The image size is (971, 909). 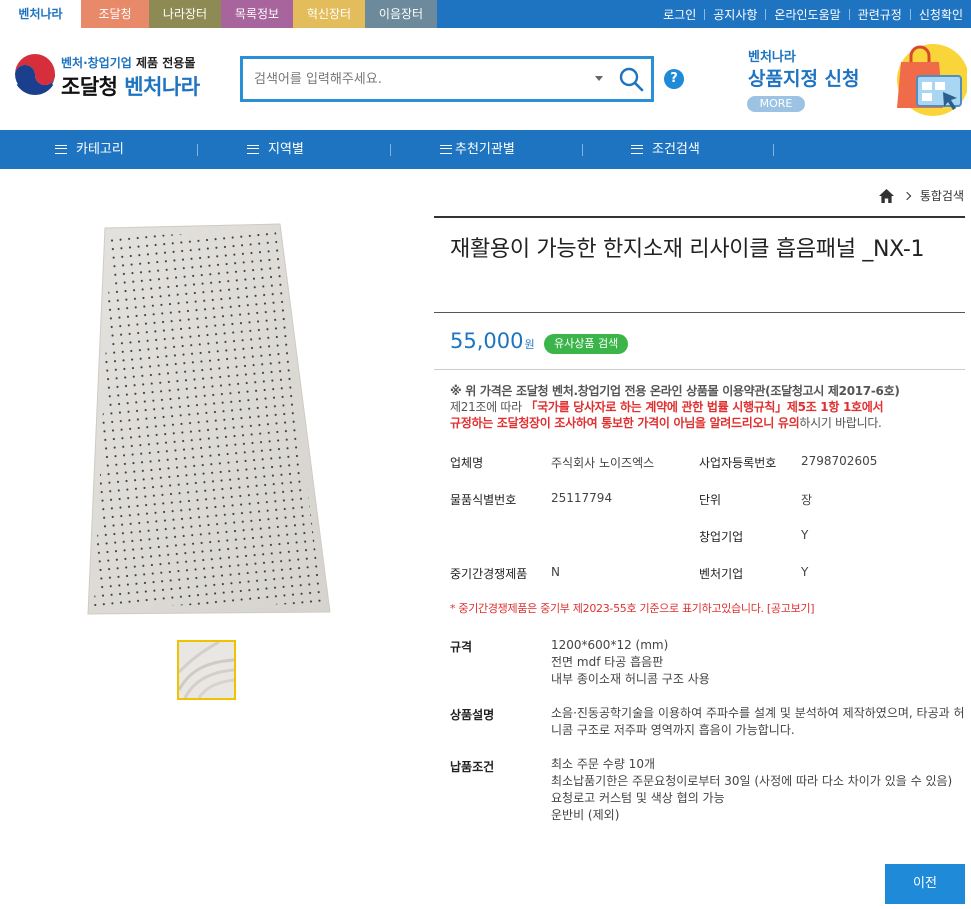 I want to click on notice-line-3-suffix: 하시기 바랍니다., so click(x=840, y=423).